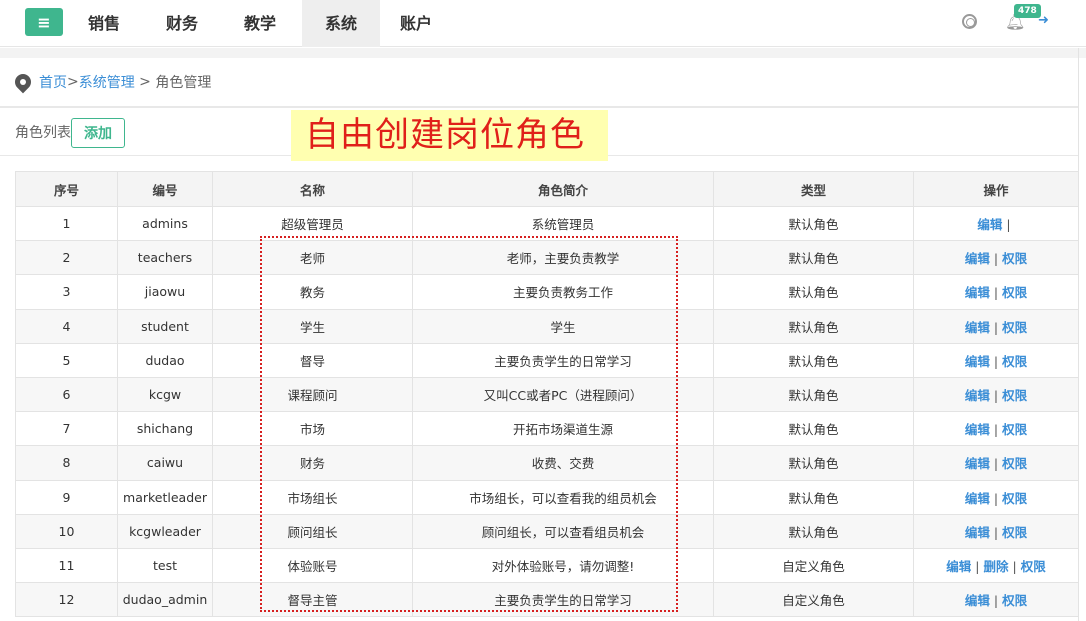  Describe the element at coordinates (969, 21) in the screenshot. I see `support-icon` at that location.